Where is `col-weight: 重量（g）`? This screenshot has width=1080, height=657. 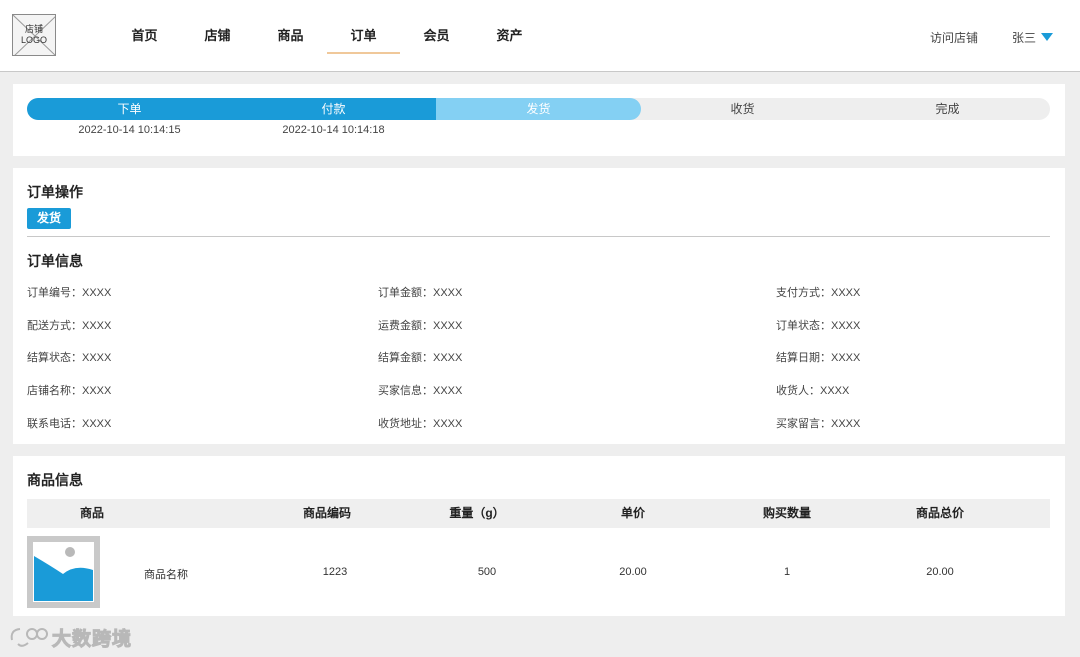
col-weight: 重量（g） is located at coordinates (477, 513).